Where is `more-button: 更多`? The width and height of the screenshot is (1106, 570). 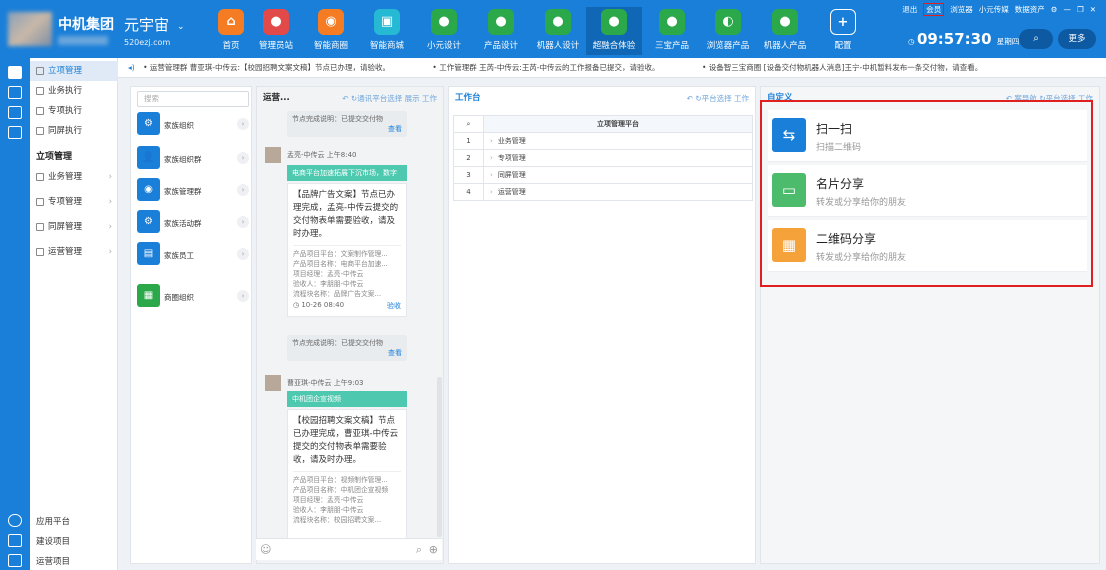
more-button: 更多 is located at coordinates (1077, 39).